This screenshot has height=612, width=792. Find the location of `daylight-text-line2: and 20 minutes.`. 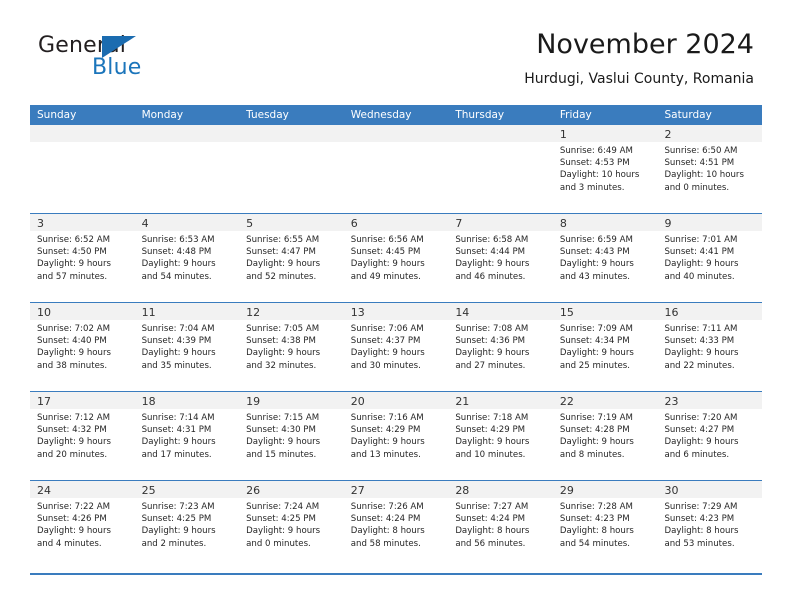

daylight-text-line2: and 20 minutes. is located at coordinates (72, 454).